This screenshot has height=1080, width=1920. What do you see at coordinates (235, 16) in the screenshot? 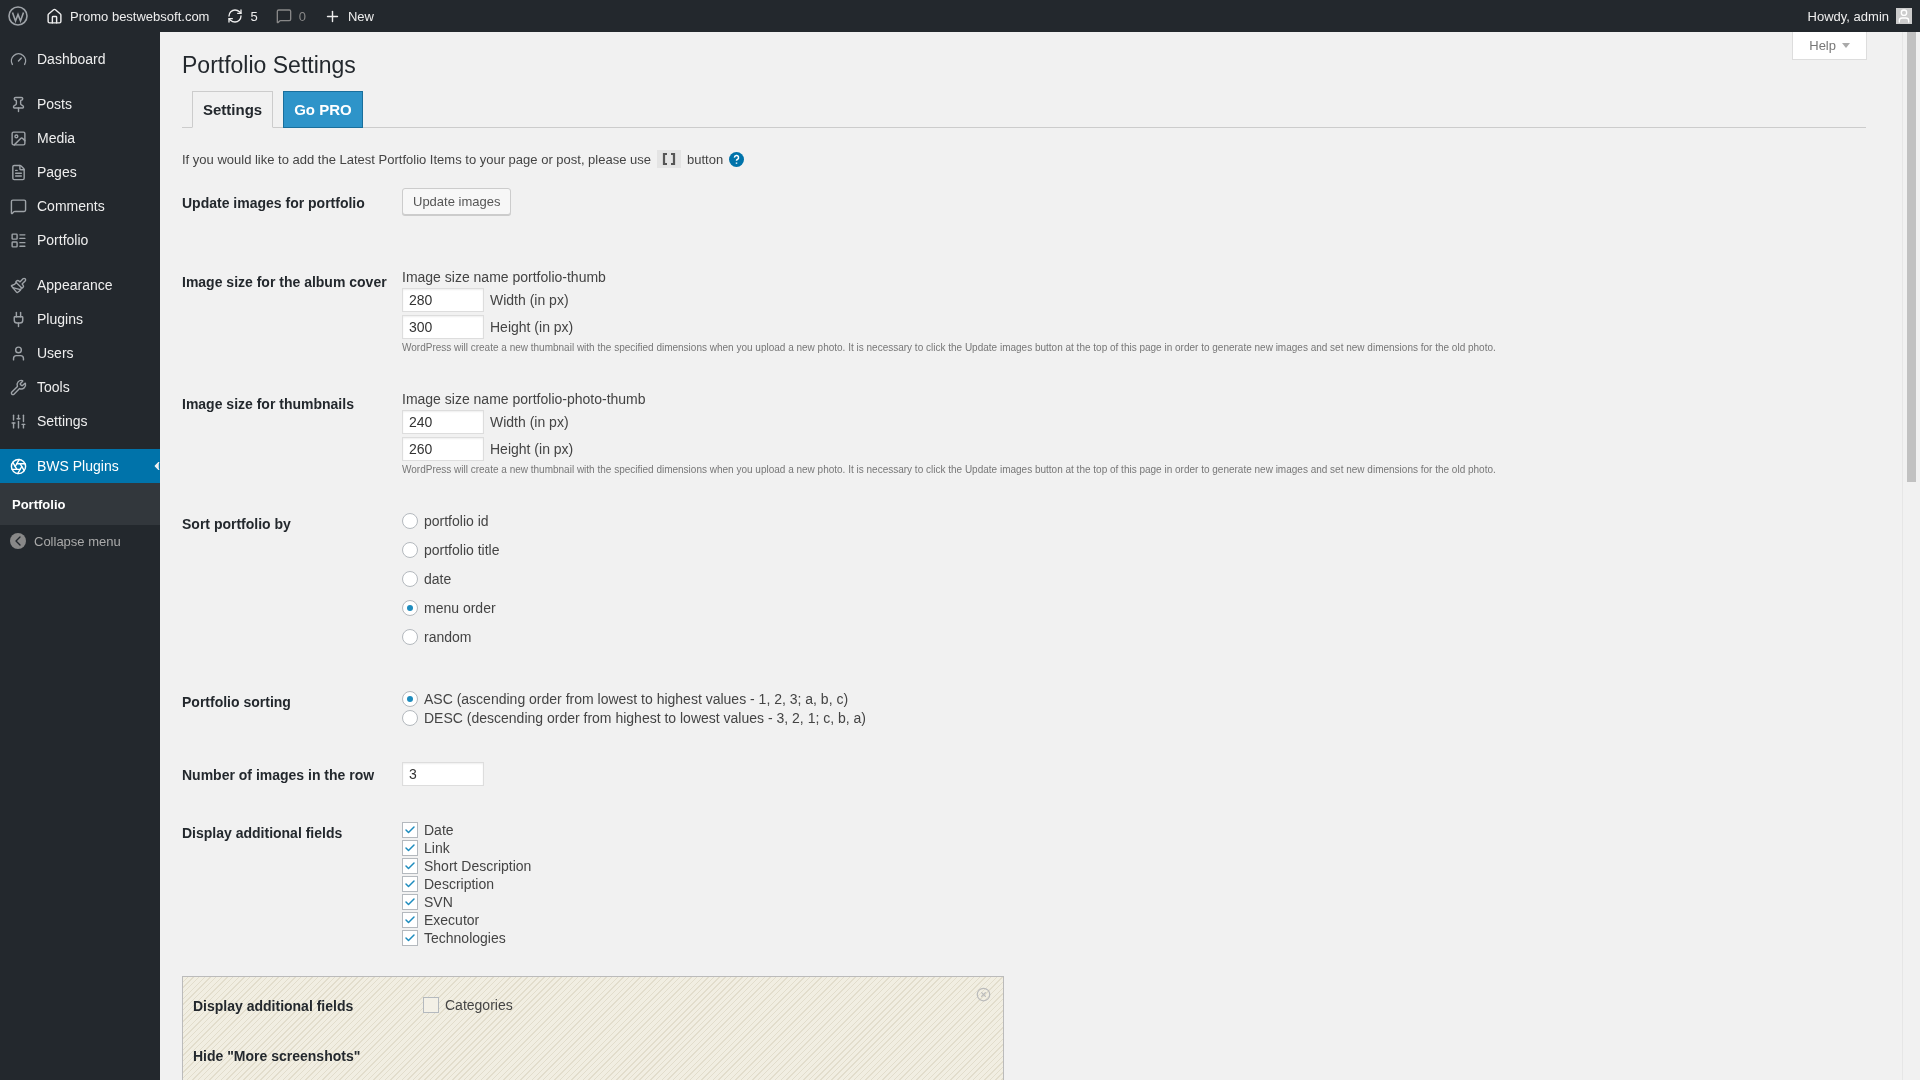
I see `refresh-icon` at bounding box center [235, 16].